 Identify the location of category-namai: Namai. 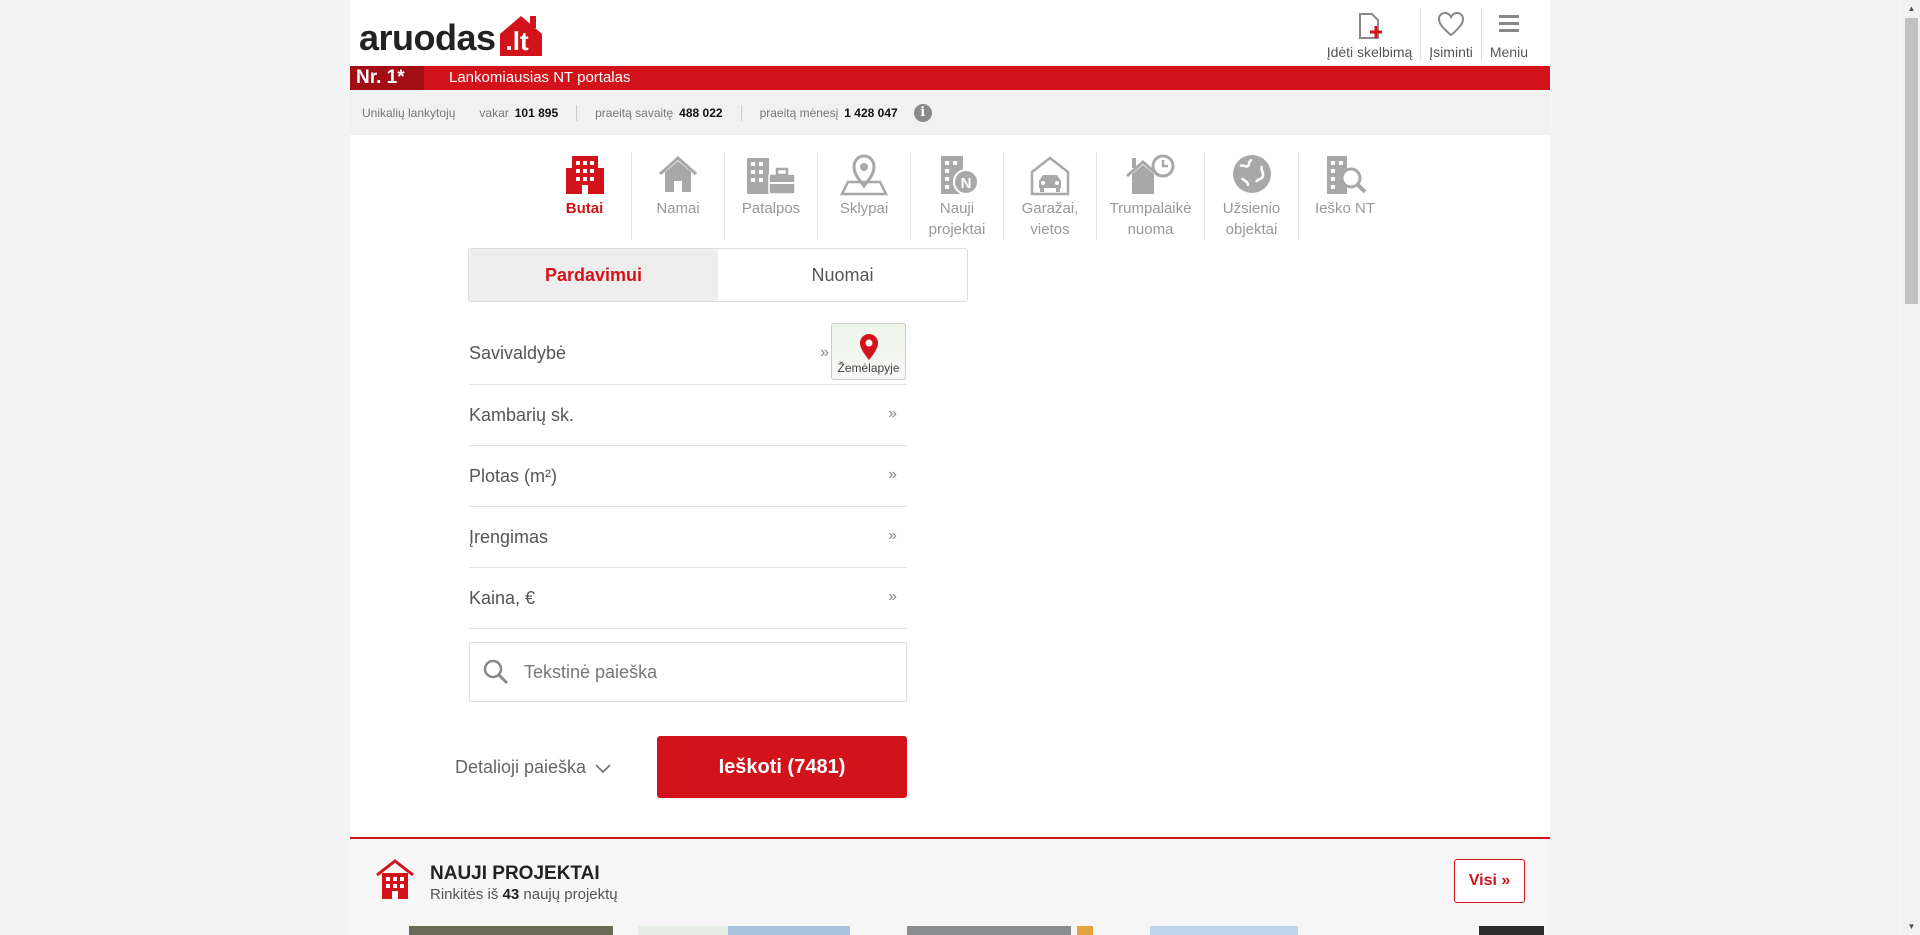
(677, 196).